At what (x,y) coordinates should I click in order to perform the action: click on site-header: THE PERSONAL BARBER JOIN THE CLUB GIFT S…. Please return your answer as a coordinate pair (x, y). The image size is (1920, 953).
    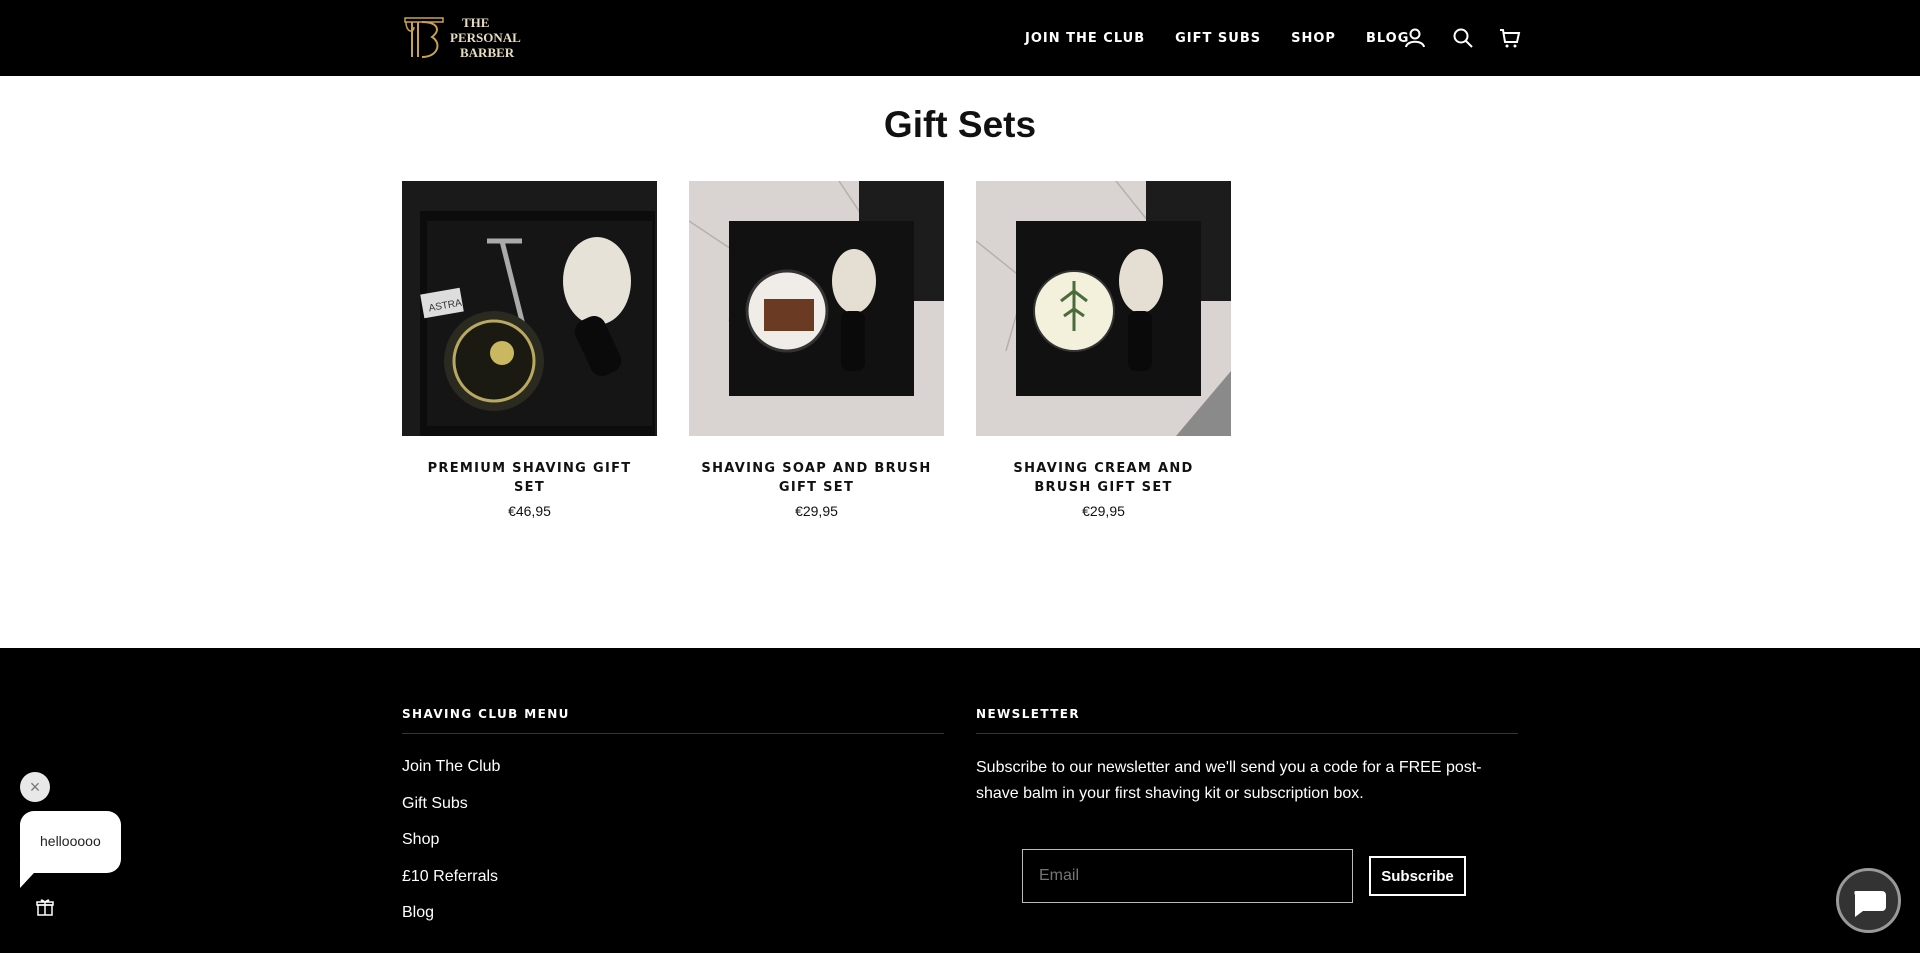
    Looking at the image, I should click on (960, 38).